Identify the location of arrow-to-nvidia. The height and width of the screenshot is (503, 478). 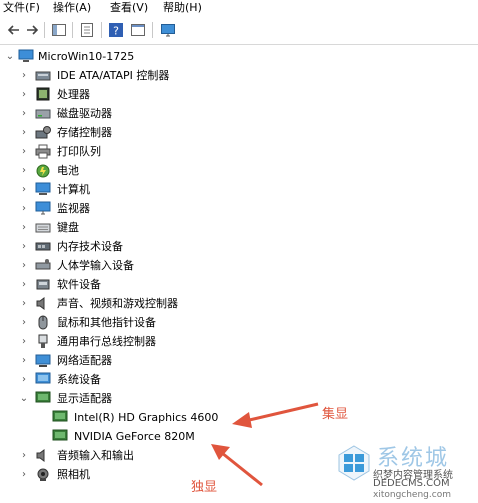
(237, 465).